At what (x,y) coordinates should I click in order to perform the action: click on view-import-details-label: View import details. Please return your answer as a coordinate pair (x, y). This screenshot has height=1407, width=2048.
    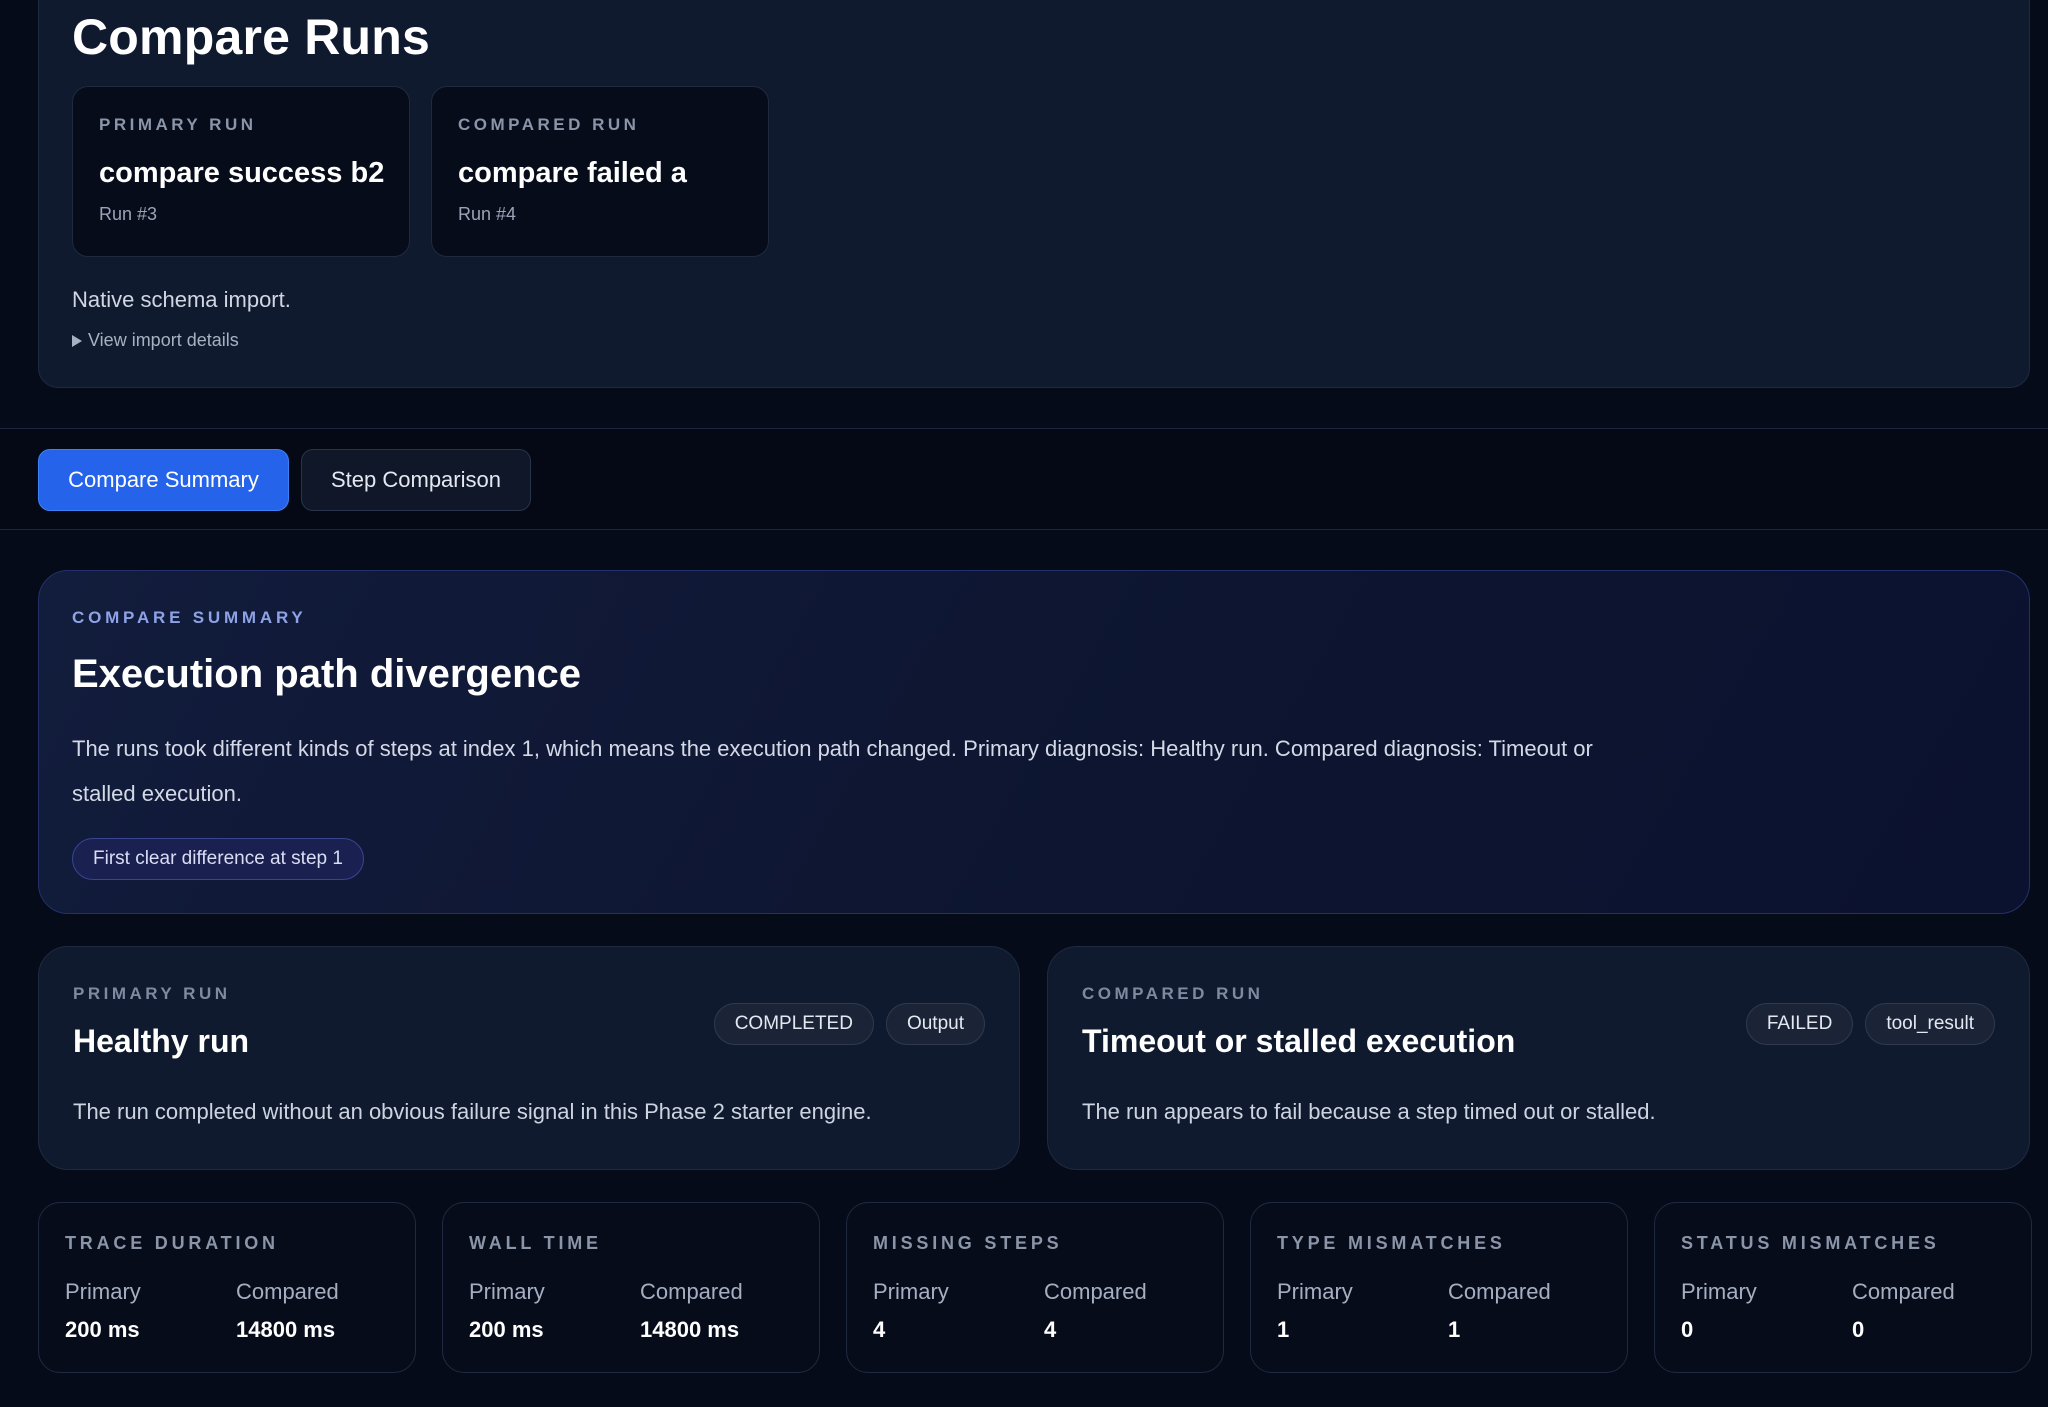
    Looking at the image, I should click on (163, 340).